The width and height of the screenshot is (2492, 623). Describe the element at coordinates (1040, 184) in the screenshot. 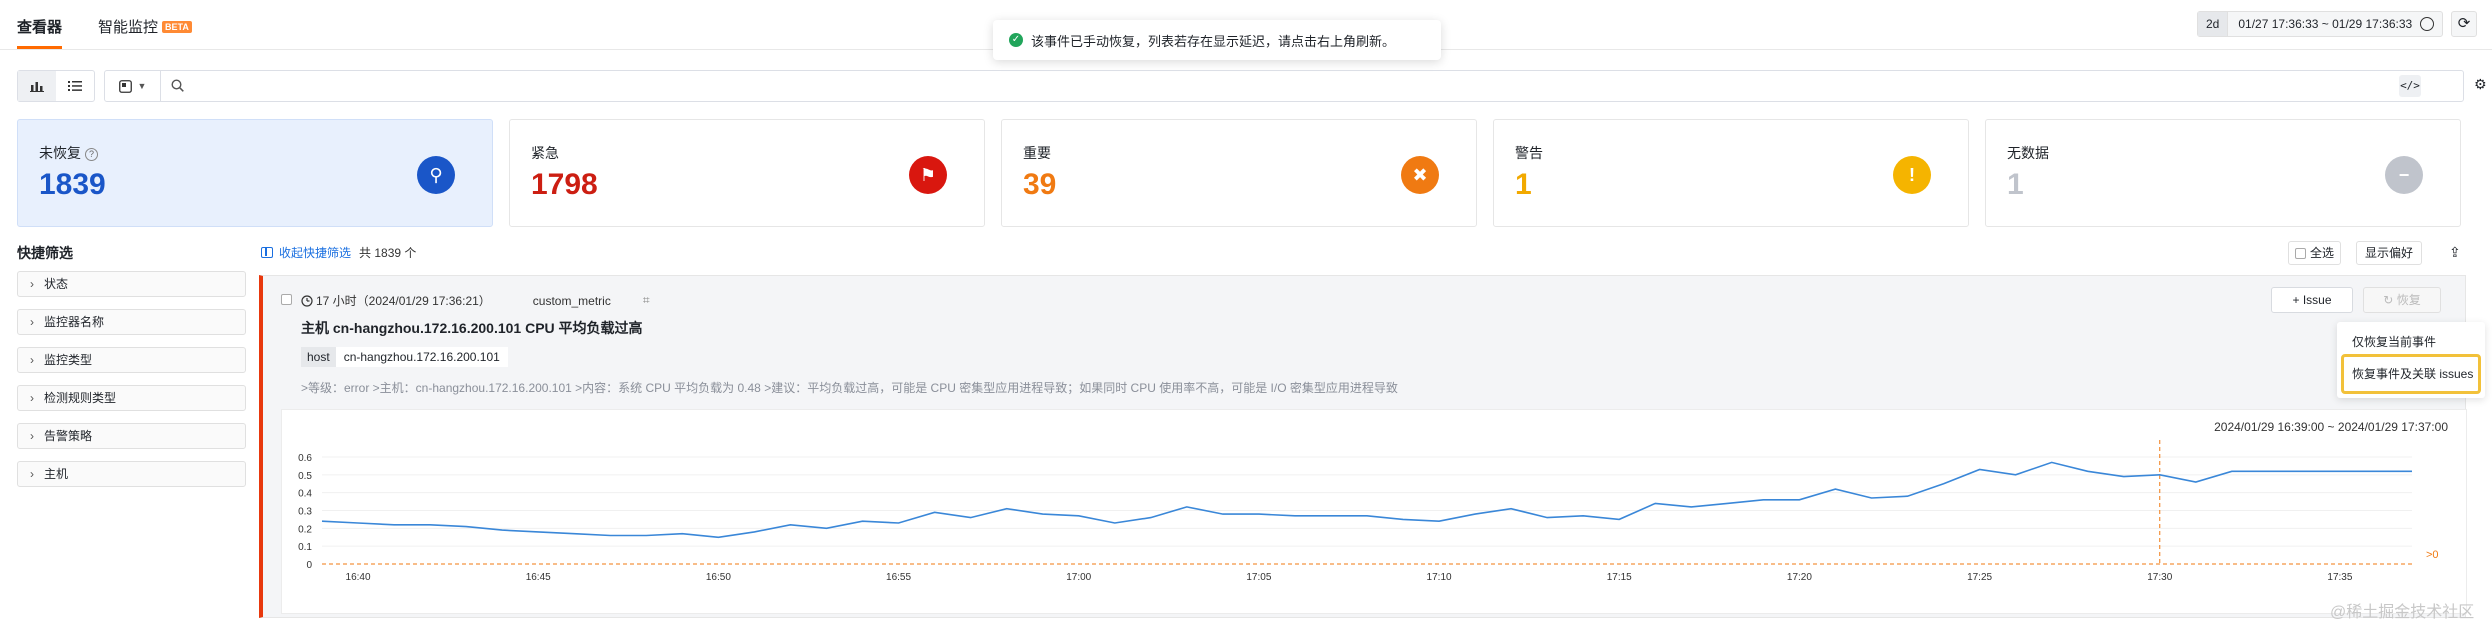

I see `stat-value: 39` at that location.